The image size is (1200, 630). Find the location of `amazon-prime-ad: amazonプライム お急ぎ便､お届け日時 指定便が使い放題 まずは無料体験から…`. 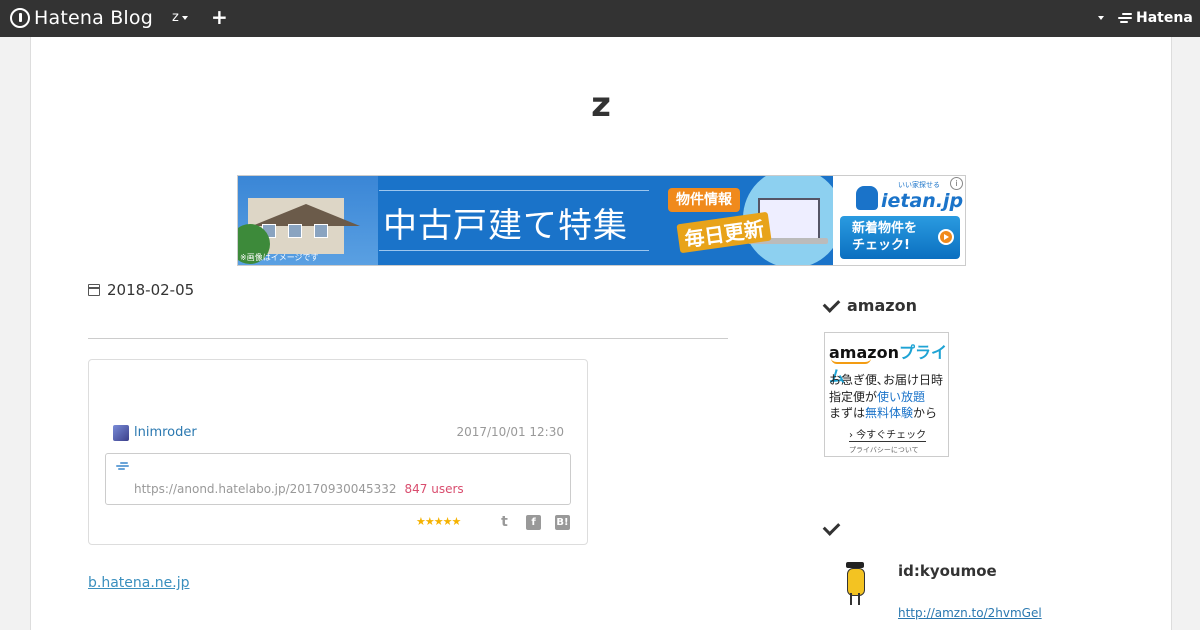

amazon-prime-ad: amazonプライム お急ぎ便､お届け日時 指定便が使い放題 まずは無料体験から… is located at coordinates (886, 394).